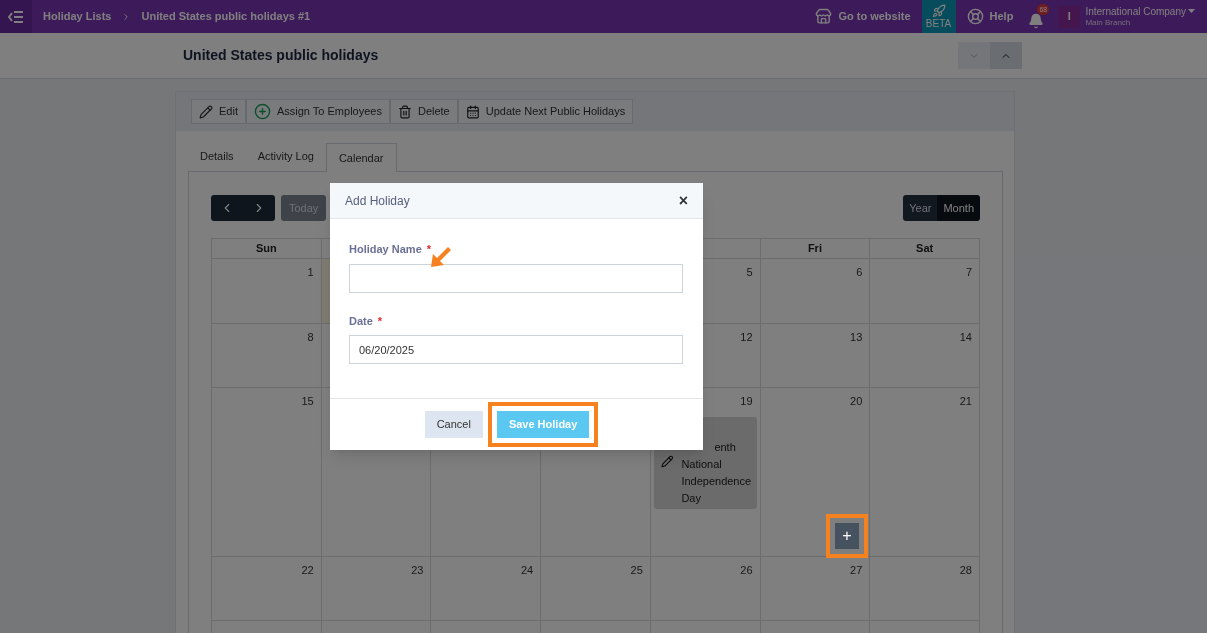  What do you see at coordinates (361, 157) in the screenshot?
I see `tab: Calendar` at bounding box center [361, 157].